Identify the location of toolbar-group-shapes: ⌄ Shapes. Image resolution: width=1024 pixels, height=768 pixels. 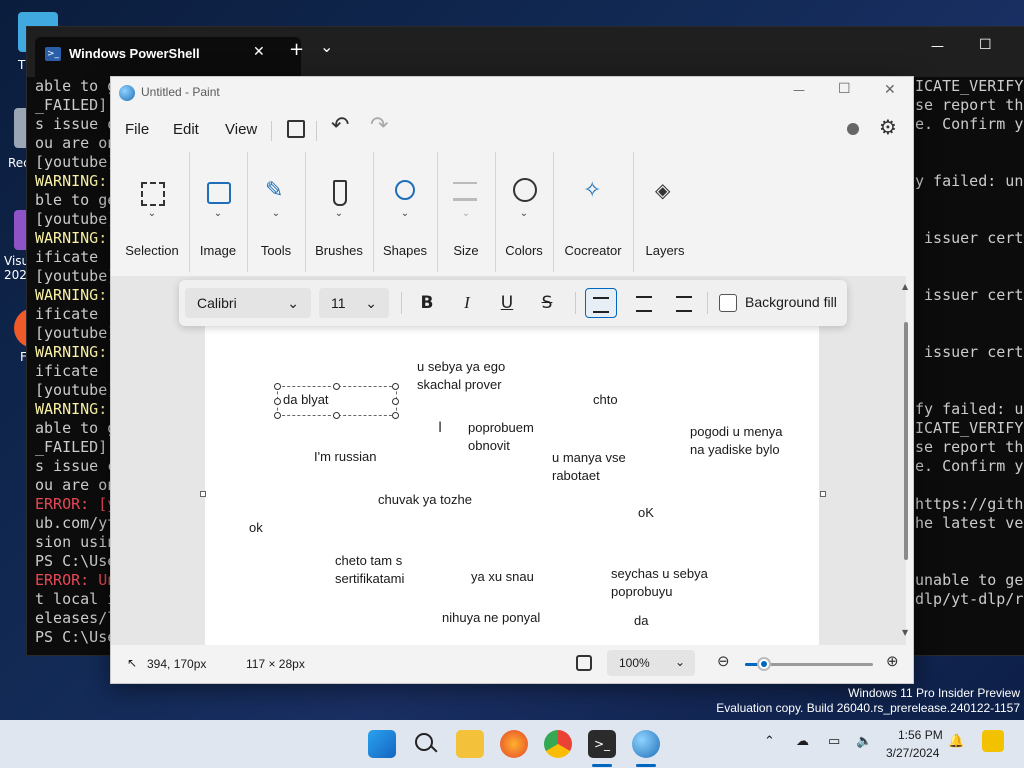
(405, 212).